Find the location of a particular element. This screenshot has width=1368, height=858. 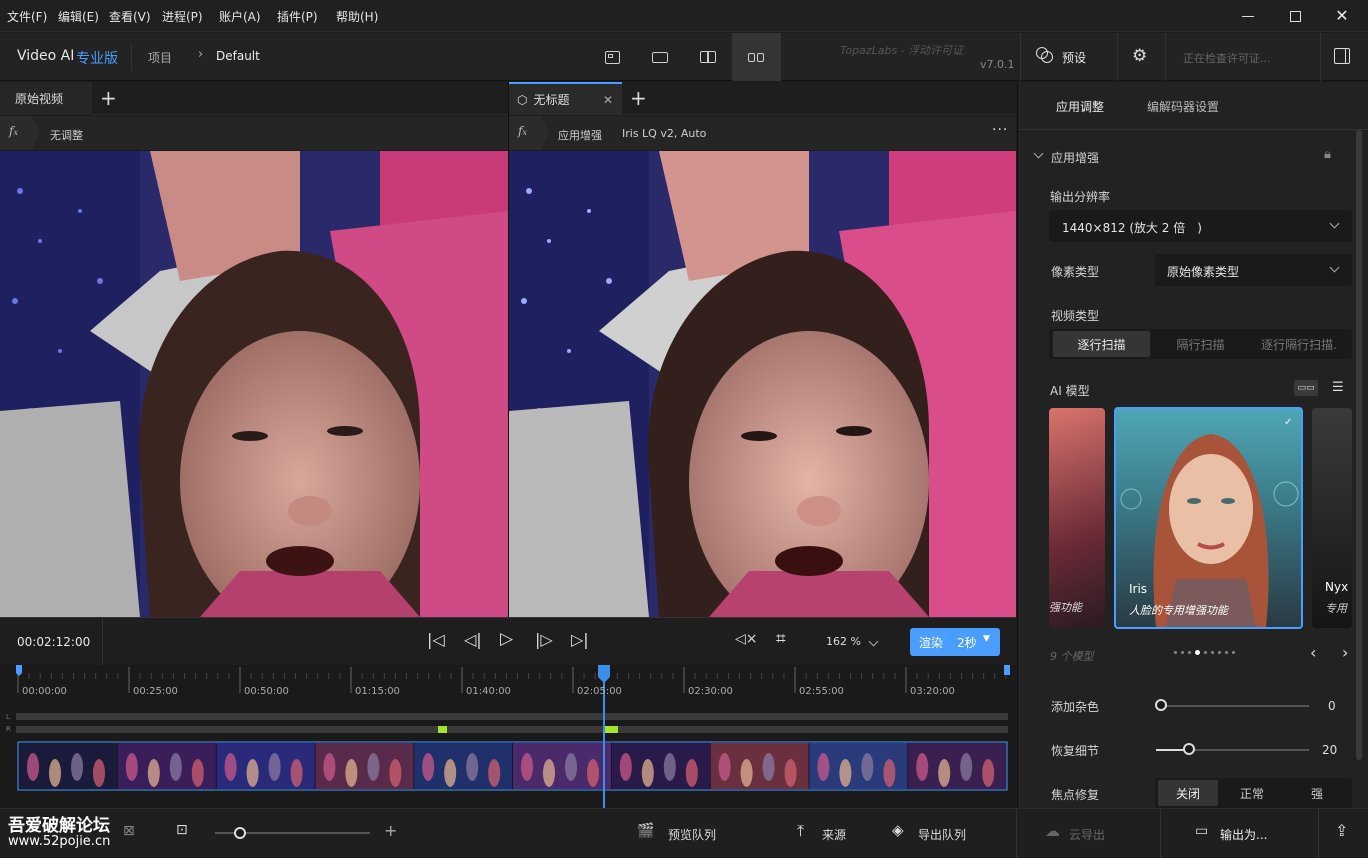

render-button: 渲染 2秒 ▼ is located at coordinates (955, 642).